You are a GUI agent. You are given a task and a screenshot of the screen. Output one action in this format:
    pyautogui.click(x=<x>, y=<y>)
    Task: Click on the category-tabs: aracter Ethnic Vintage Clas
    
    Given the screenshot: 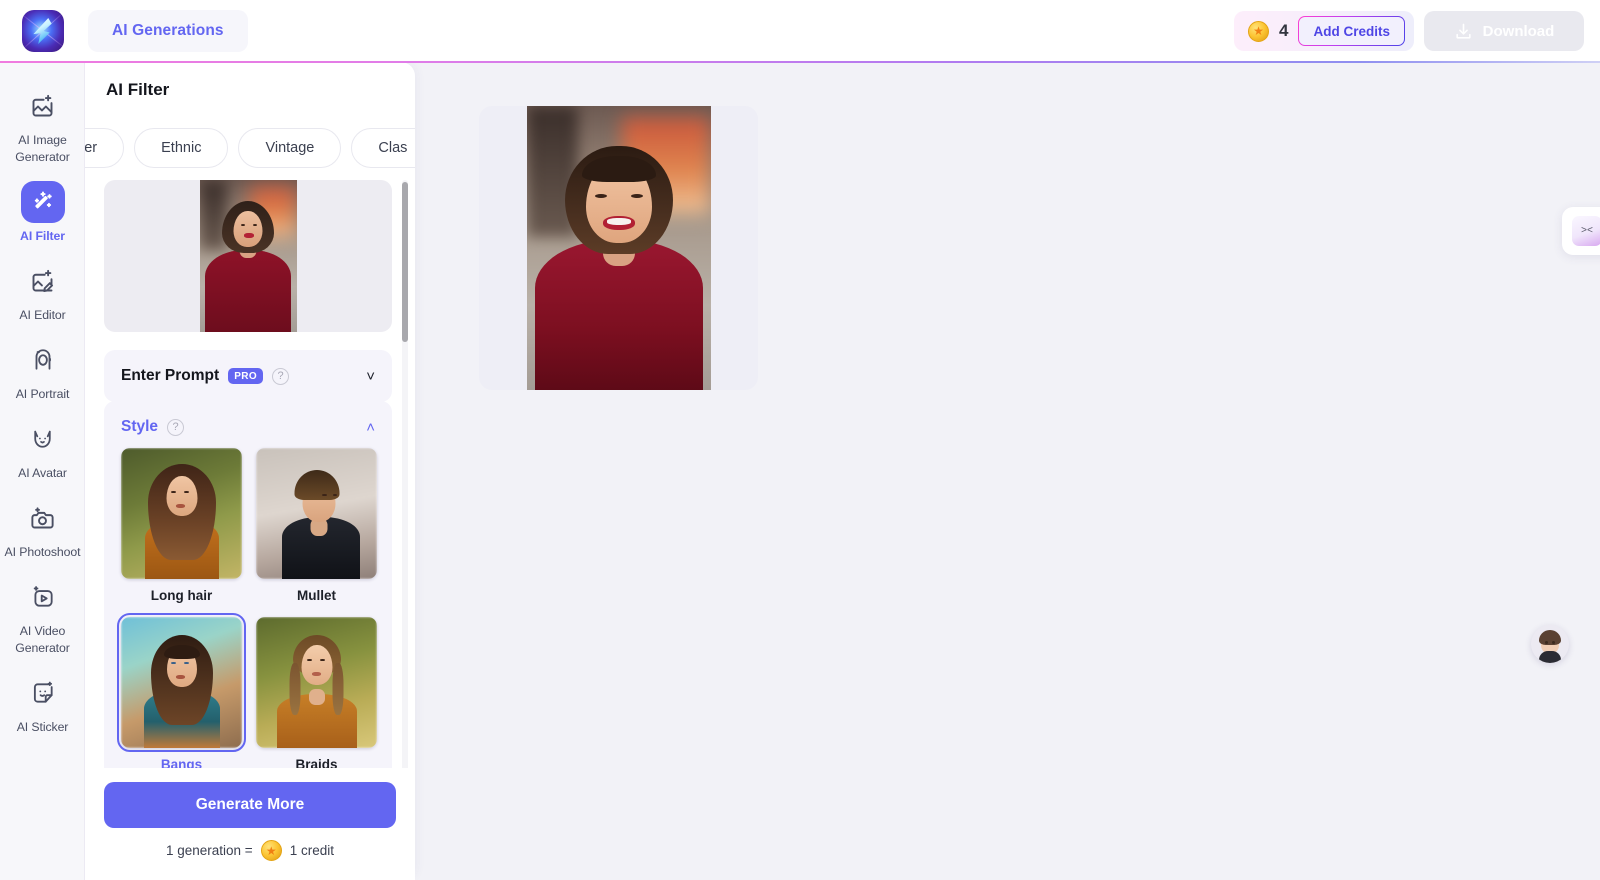 What is the action you would take?
    pyautogui.click(x=250, y=148)
    